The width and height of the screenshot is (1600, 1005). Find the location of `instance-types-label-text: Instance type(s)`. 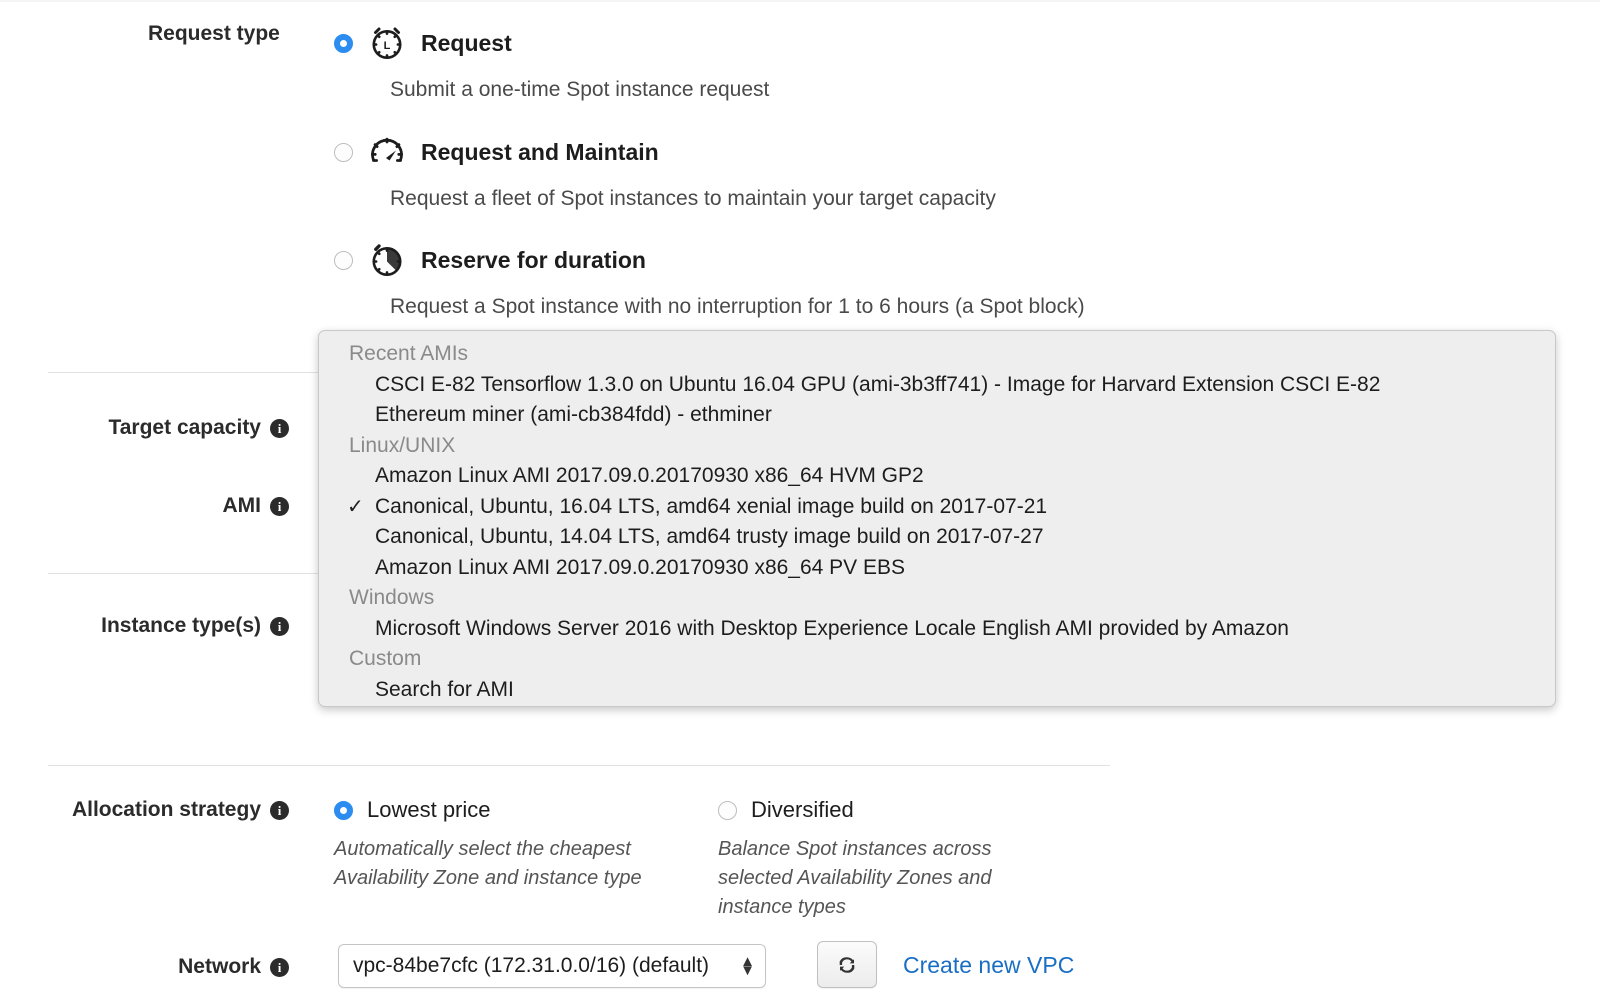

instance-types-label-text: Instance type(s) is located at coordinates (181, 625).